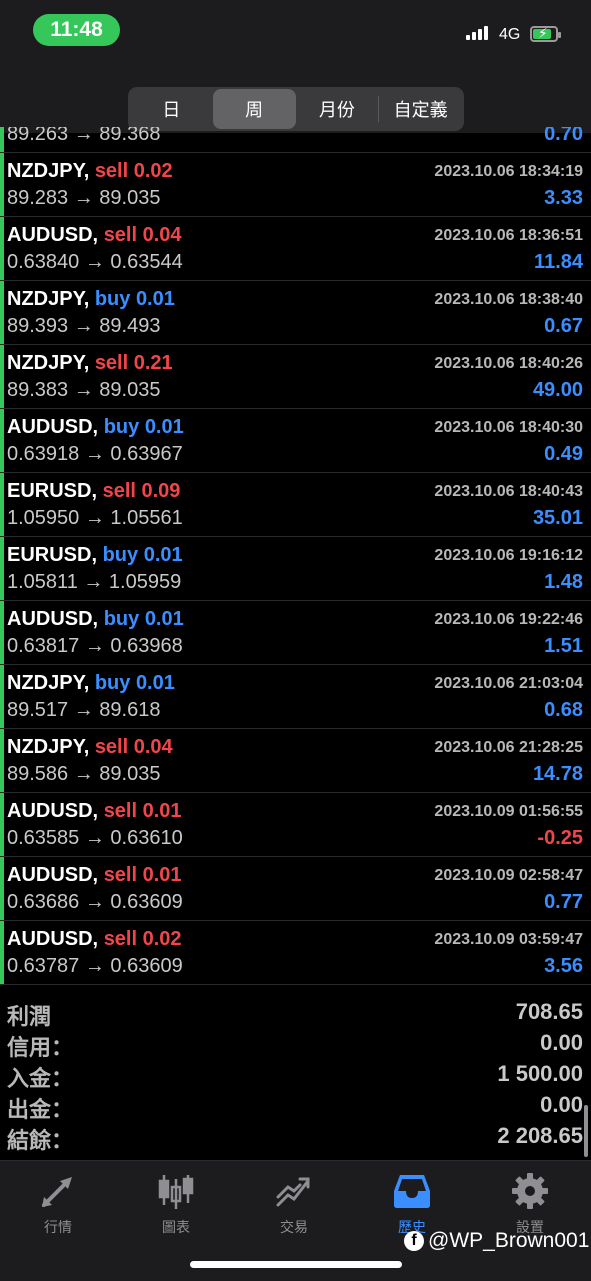 The image size is (591, 1281). I want to click on deal-datetime: 2023.10.06 21:03:04, so click(508, 683).